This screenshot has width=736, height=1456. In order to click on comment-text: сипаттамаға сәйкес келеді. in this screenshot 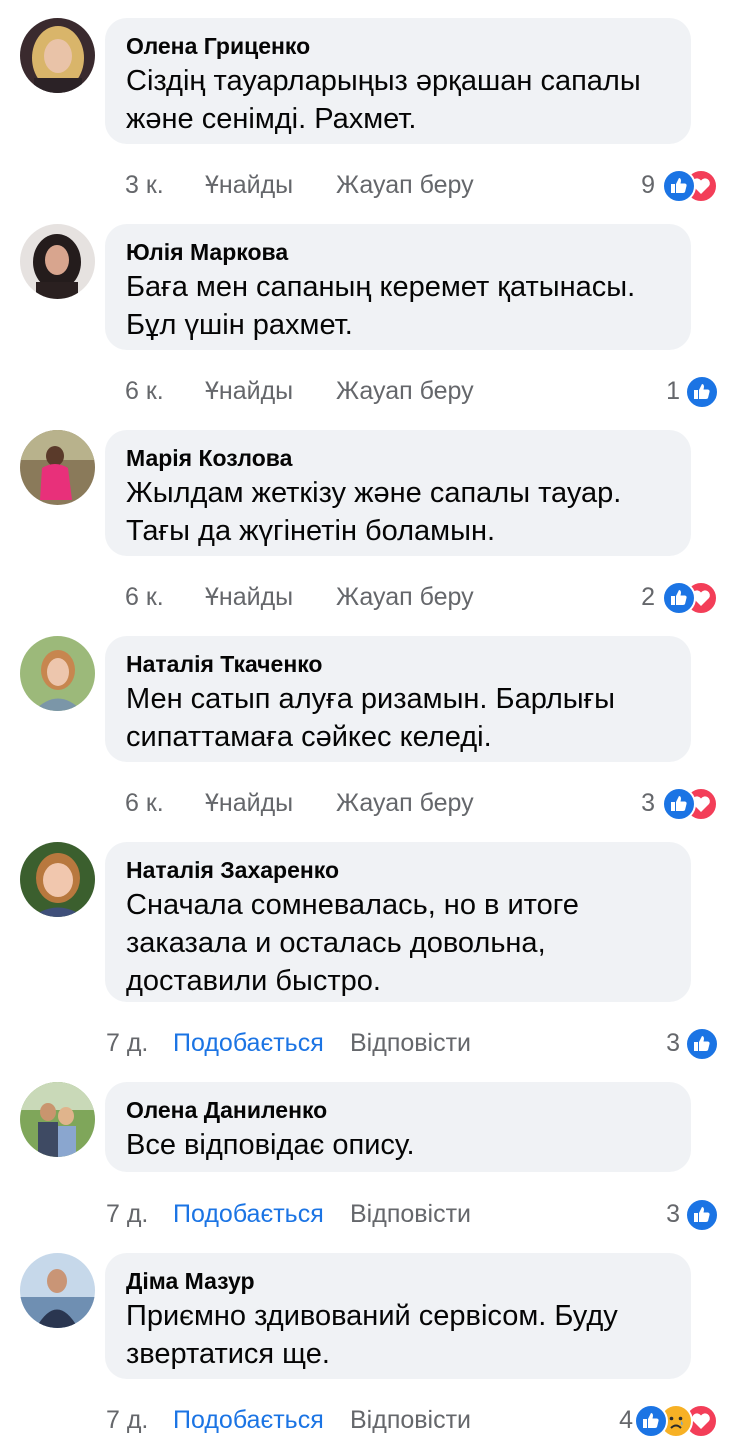, I will do `click(309, 737)`.